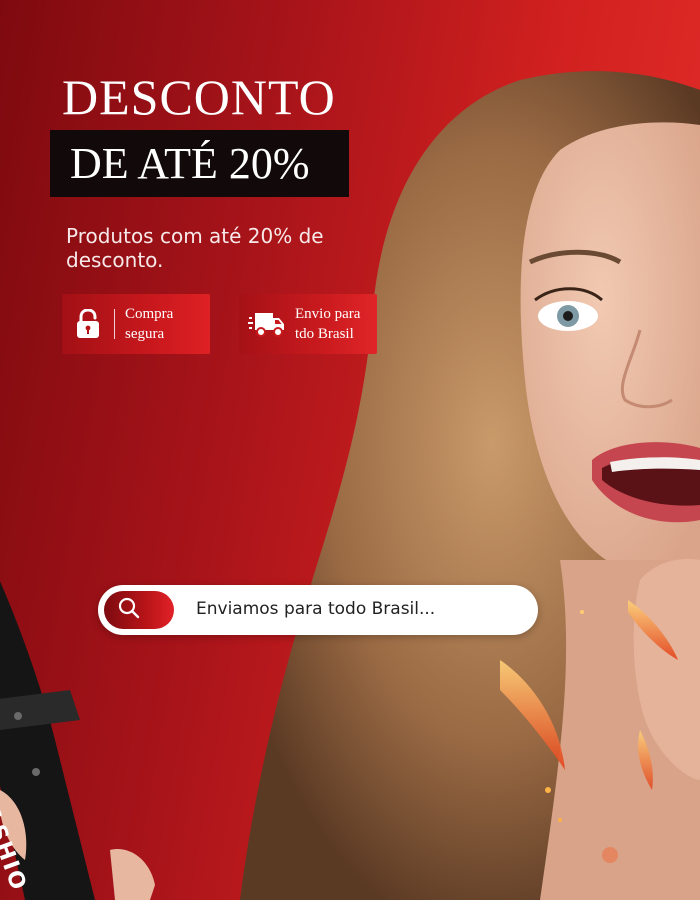 This screenshot has width=700, height=900. I want to click on search-button, so click(139, 610).